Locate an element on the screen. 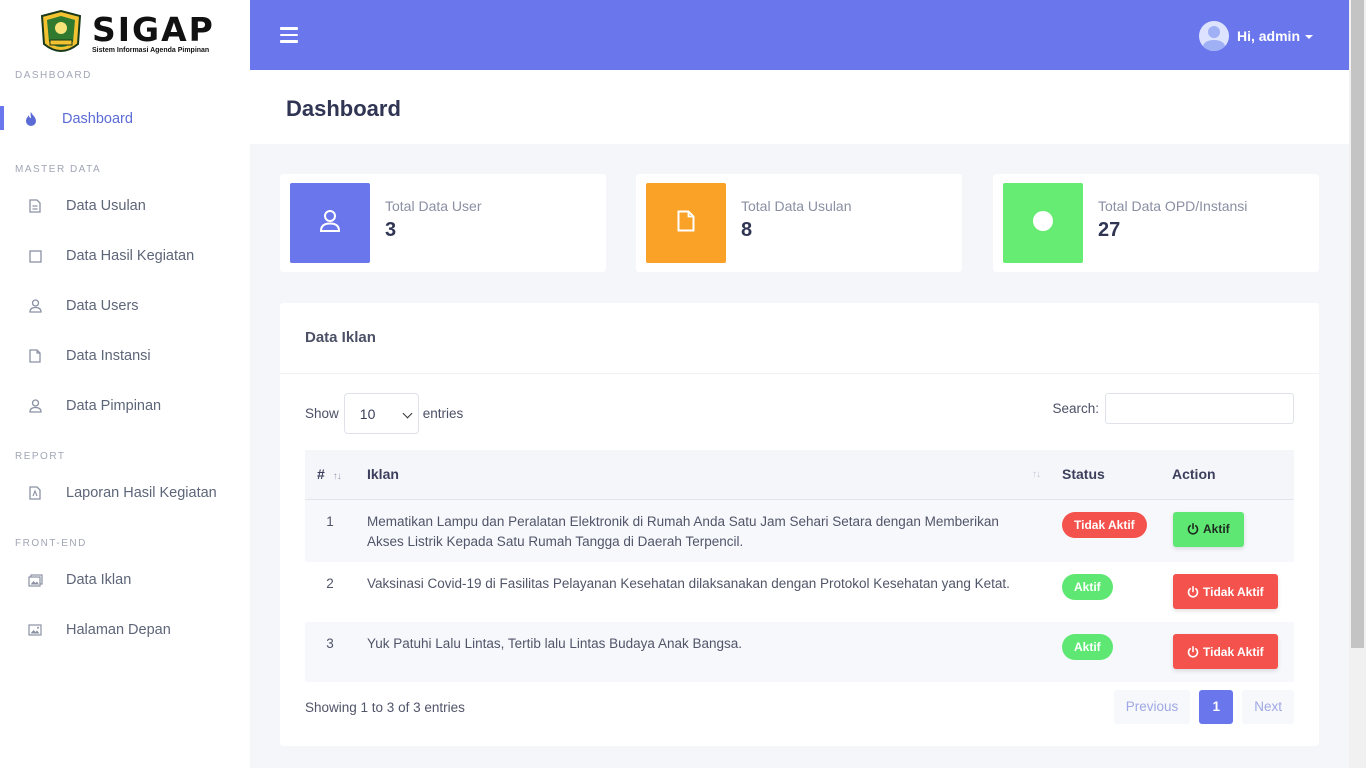 This screenshot has width=1366, height=768. stat-label: Total Data Usulan is located at coordinates (796, 206).